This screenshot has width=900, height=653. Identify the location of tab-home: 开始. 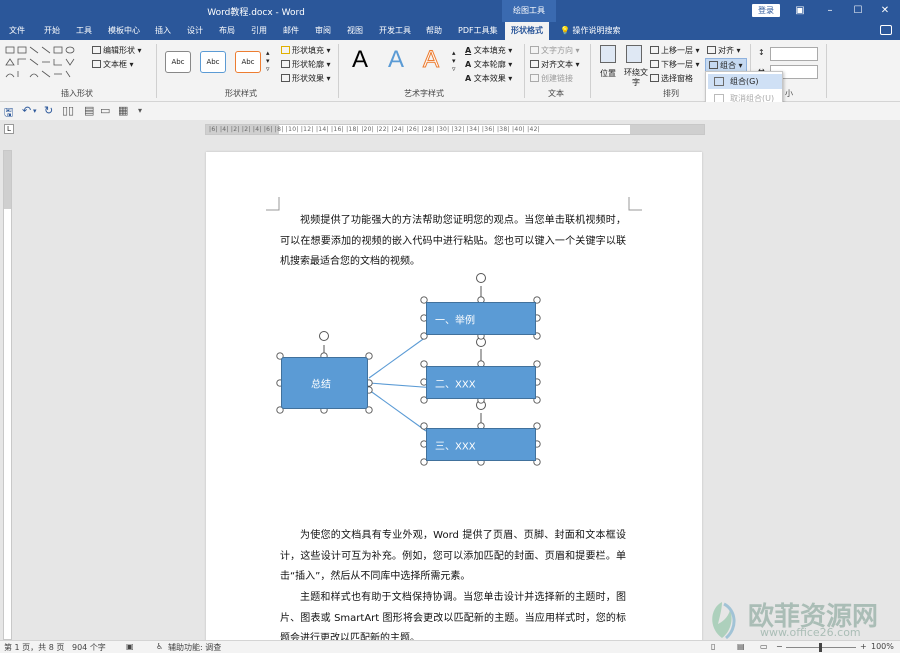
(52, 31).